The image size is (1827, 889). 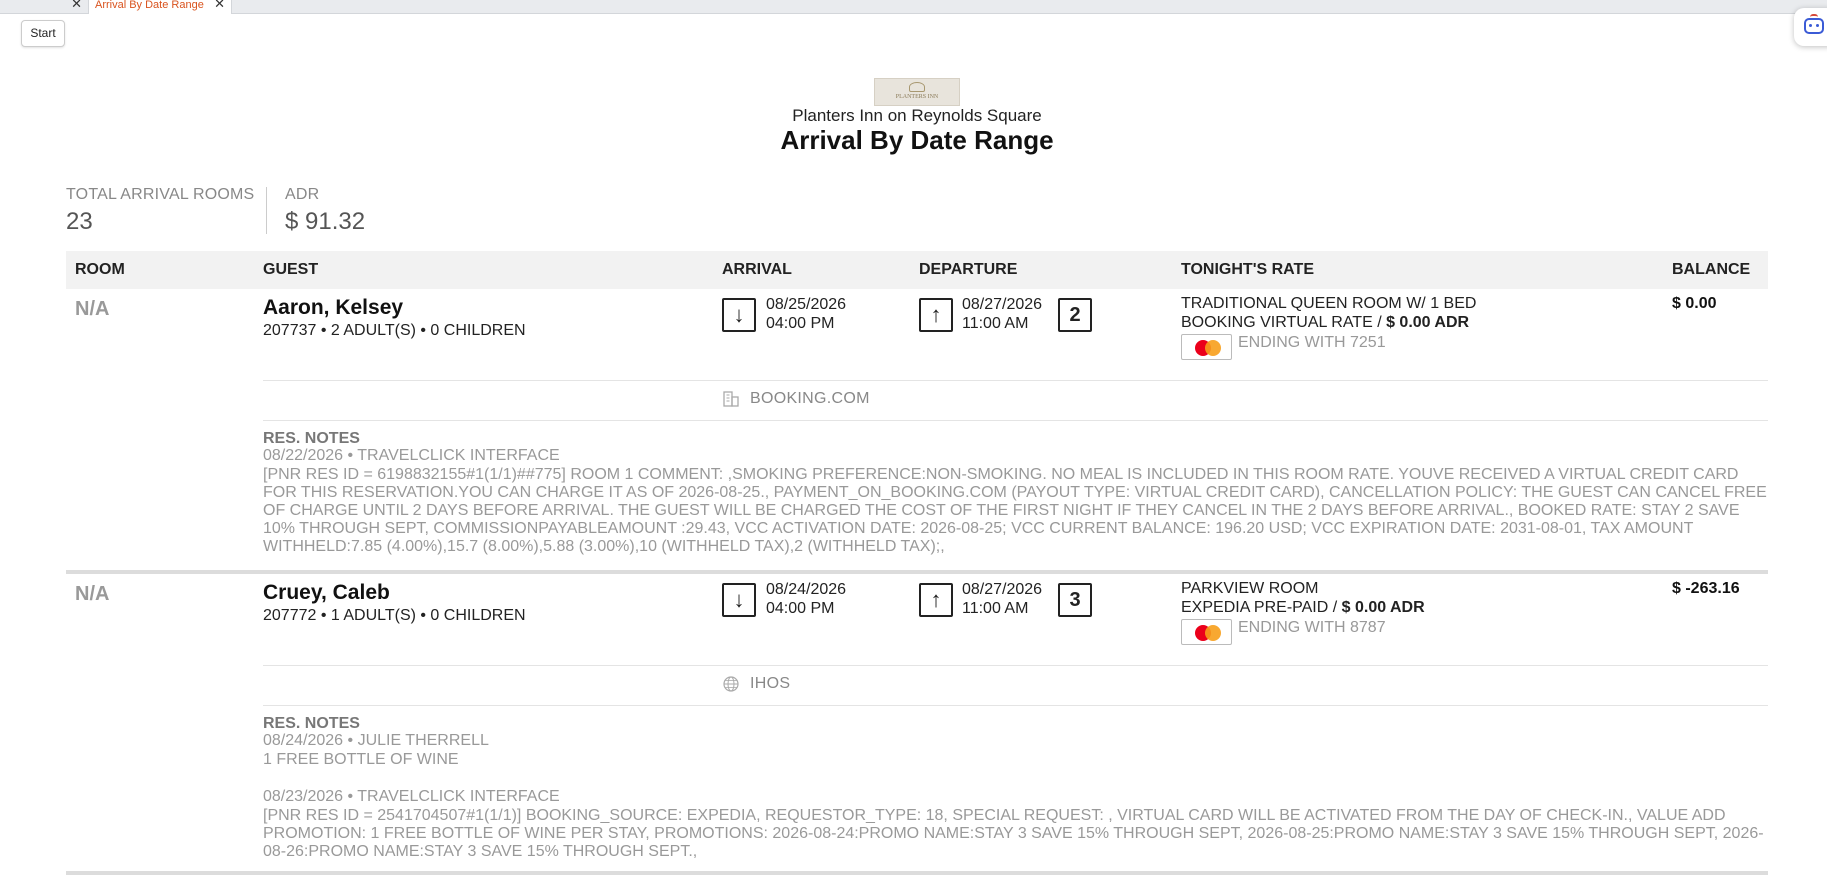 I want to click on guest-details: 207772 • 1 ADULT(S) • 0 CHILDREN, so click(x=394, y=615).